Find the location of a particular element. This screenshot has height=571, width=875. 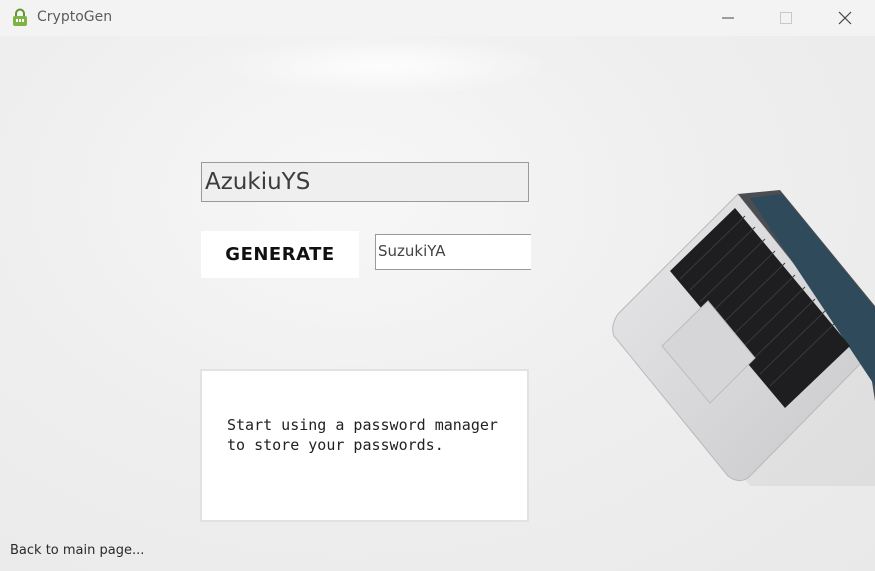

title-bar: CryptoGen is located at coordinates (437, 18).